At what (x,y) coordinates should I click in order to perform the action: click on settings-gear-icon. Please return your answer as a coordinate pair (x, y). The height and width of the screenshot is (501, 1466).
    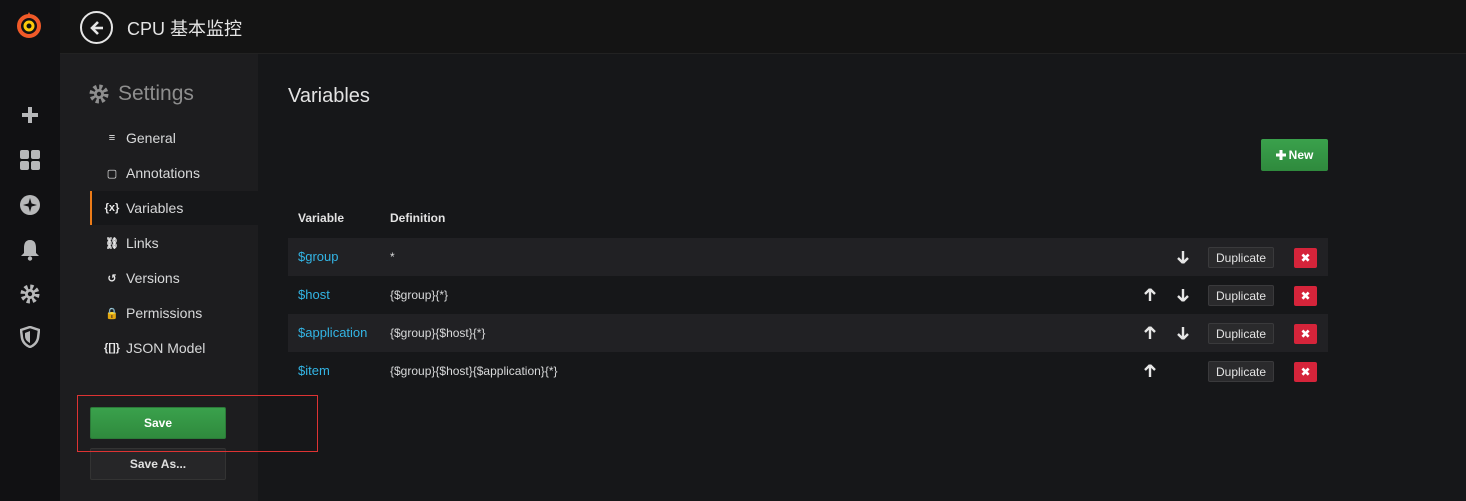
    Looking at the image, I should click on (99, 94).